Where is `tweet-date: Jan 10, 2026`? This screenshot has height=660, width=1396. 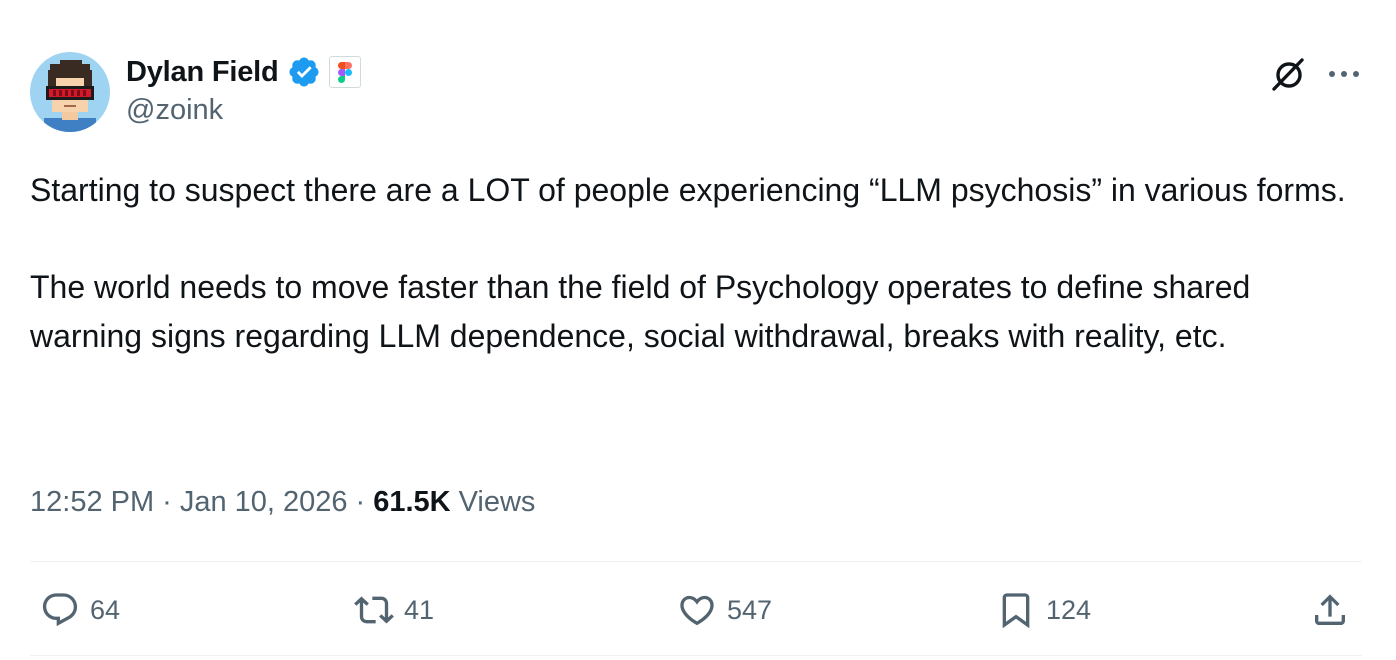 tweet-date: Jan 10, 2026 is located at coordinates (264, 502).